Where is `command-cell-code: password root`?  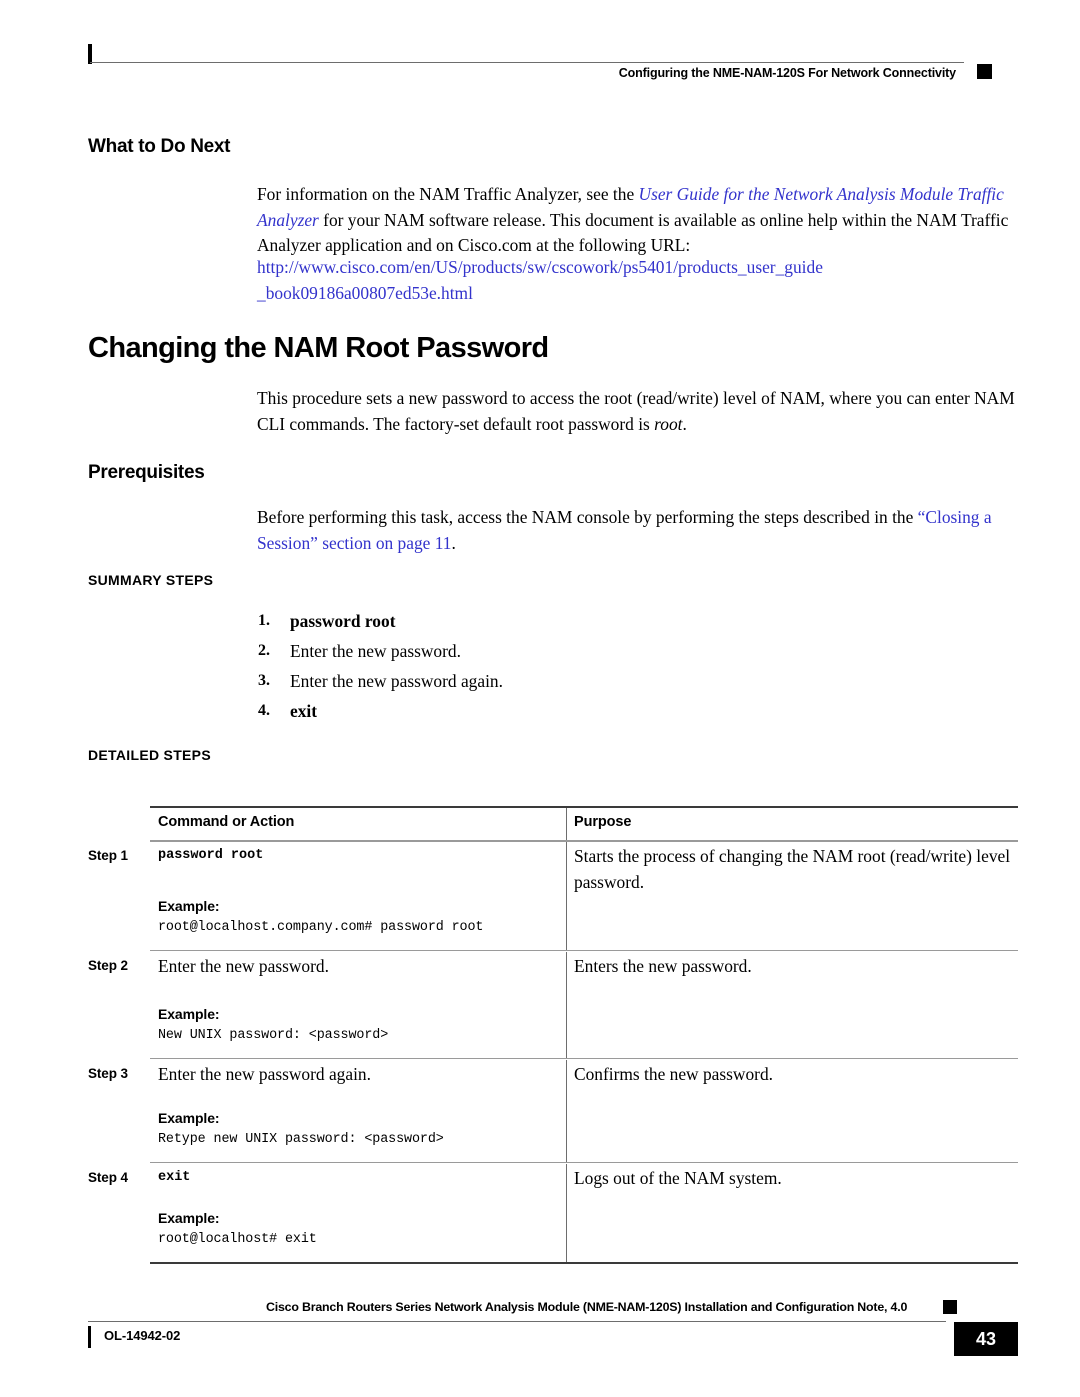
command-cell-code: password root is located at coordinates (211, 855).